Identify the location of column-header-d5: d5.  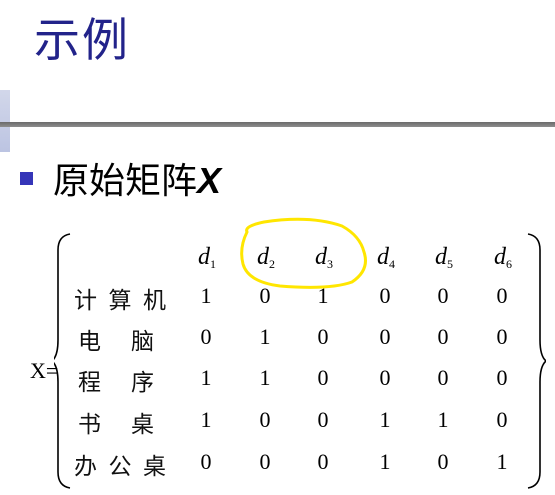
(444, 258).